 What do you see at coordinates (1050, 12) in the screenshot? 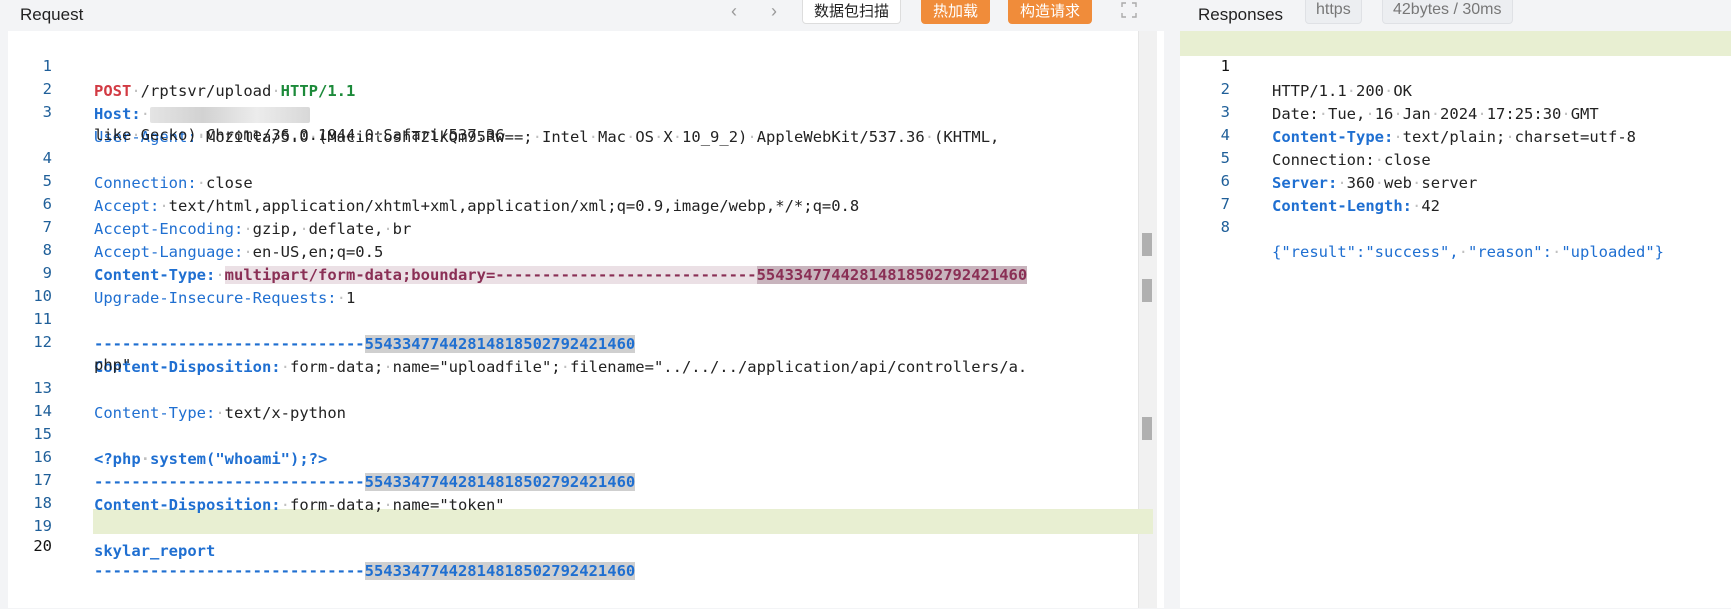
I see `build-request-button: 构造请求` at bounding box center [1050, 12].